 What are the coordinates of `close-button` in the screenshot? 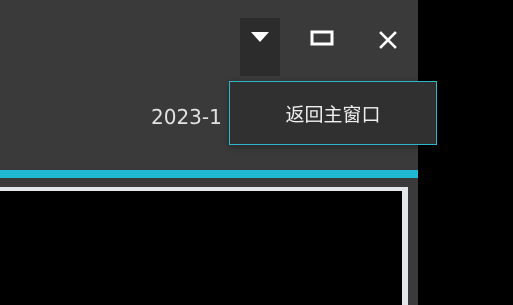 It's located at (388, 46).